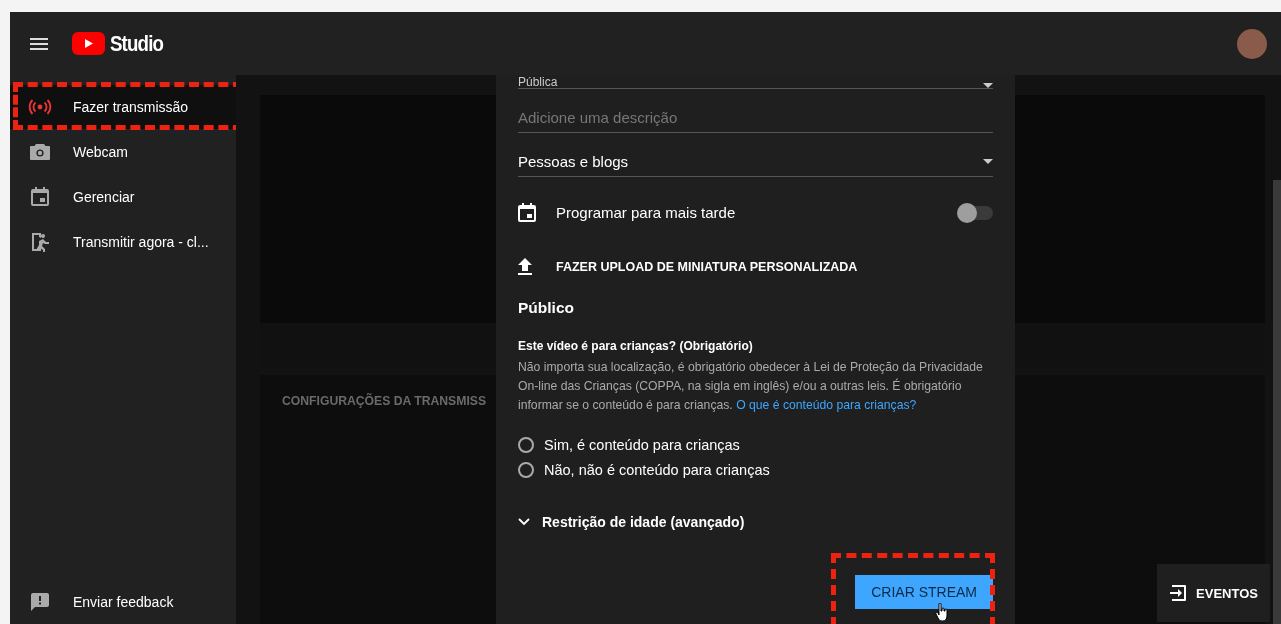 The height and width of the screenshot is (624, 1281). What do you see at coordinates (1178, 593) in the screenshot?
I see `exit-arrow-icon` at bounding box center [1178, 593].